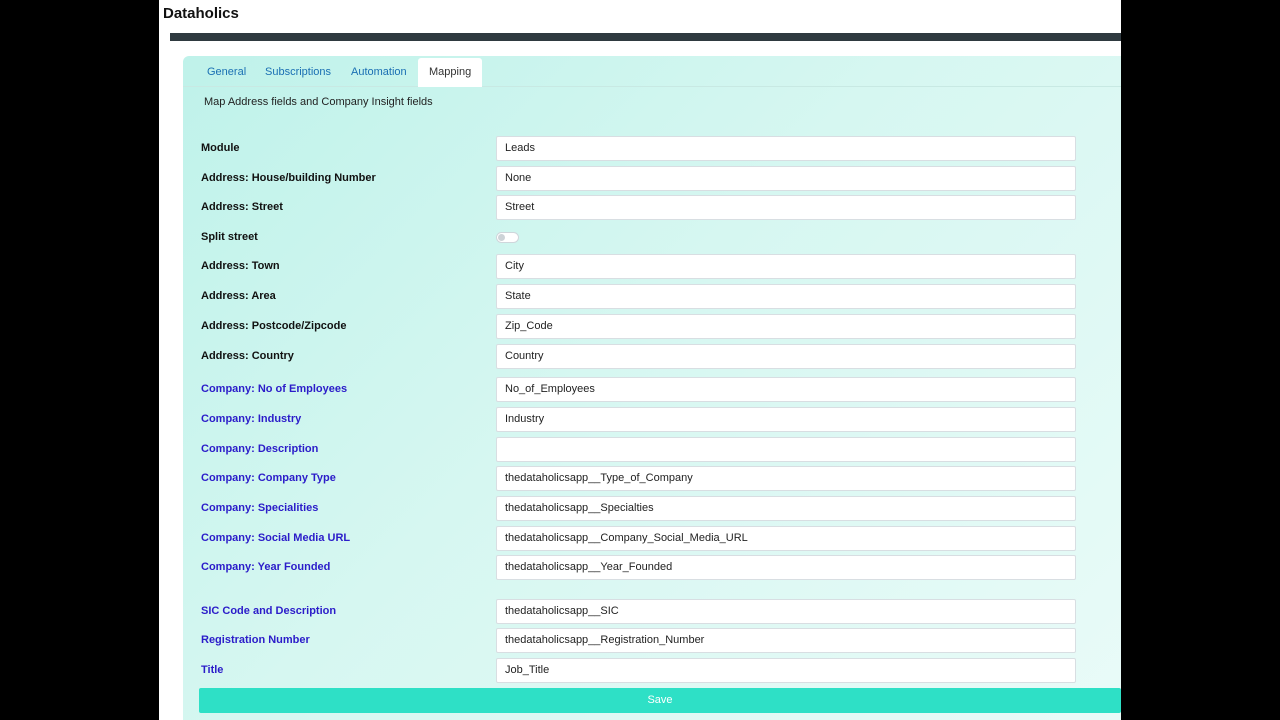 This screenshot has width=1280, height=720. What do you see at coordinates (786, 449) in the screenshot?
I see `field-company-description` at bounding box center [786, 449].